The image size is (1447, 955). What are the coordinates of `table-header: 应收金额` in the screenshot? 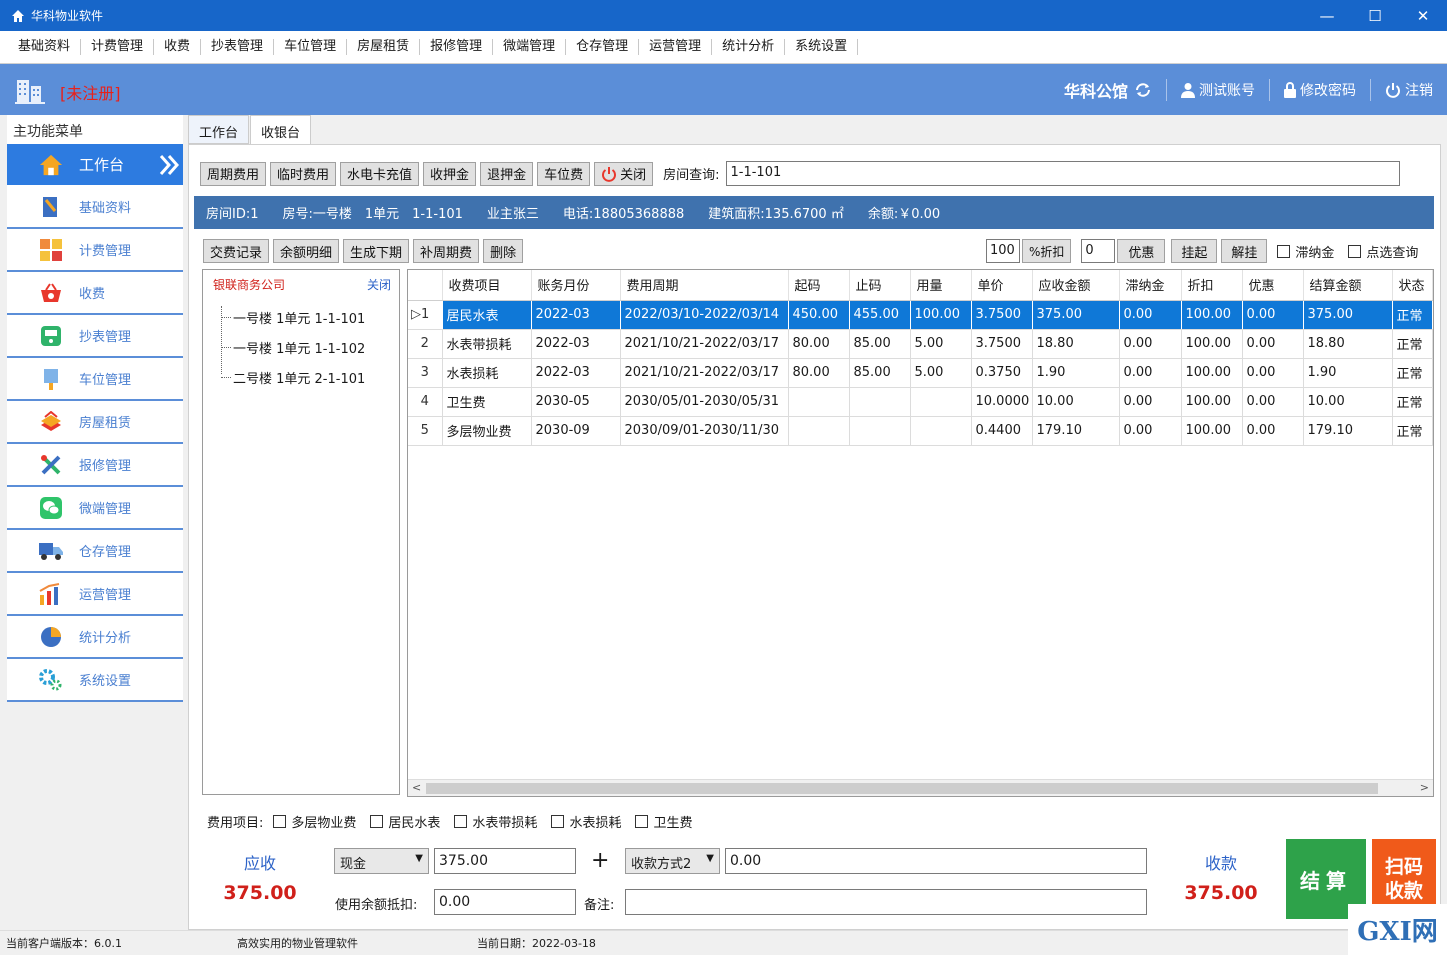 It's located at (1076, 285).